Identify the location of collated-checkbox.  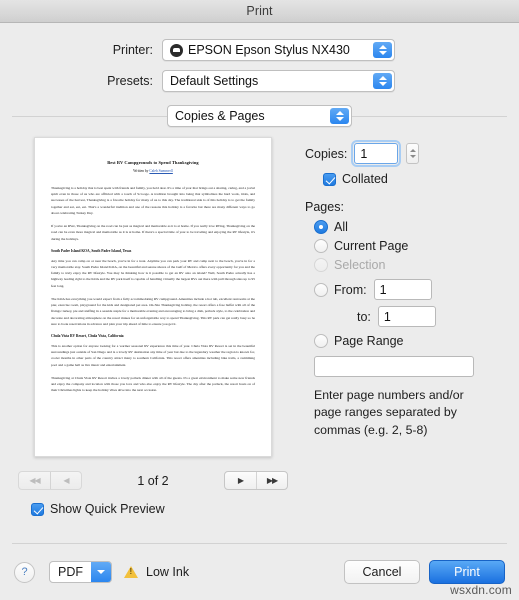
(329, 179).